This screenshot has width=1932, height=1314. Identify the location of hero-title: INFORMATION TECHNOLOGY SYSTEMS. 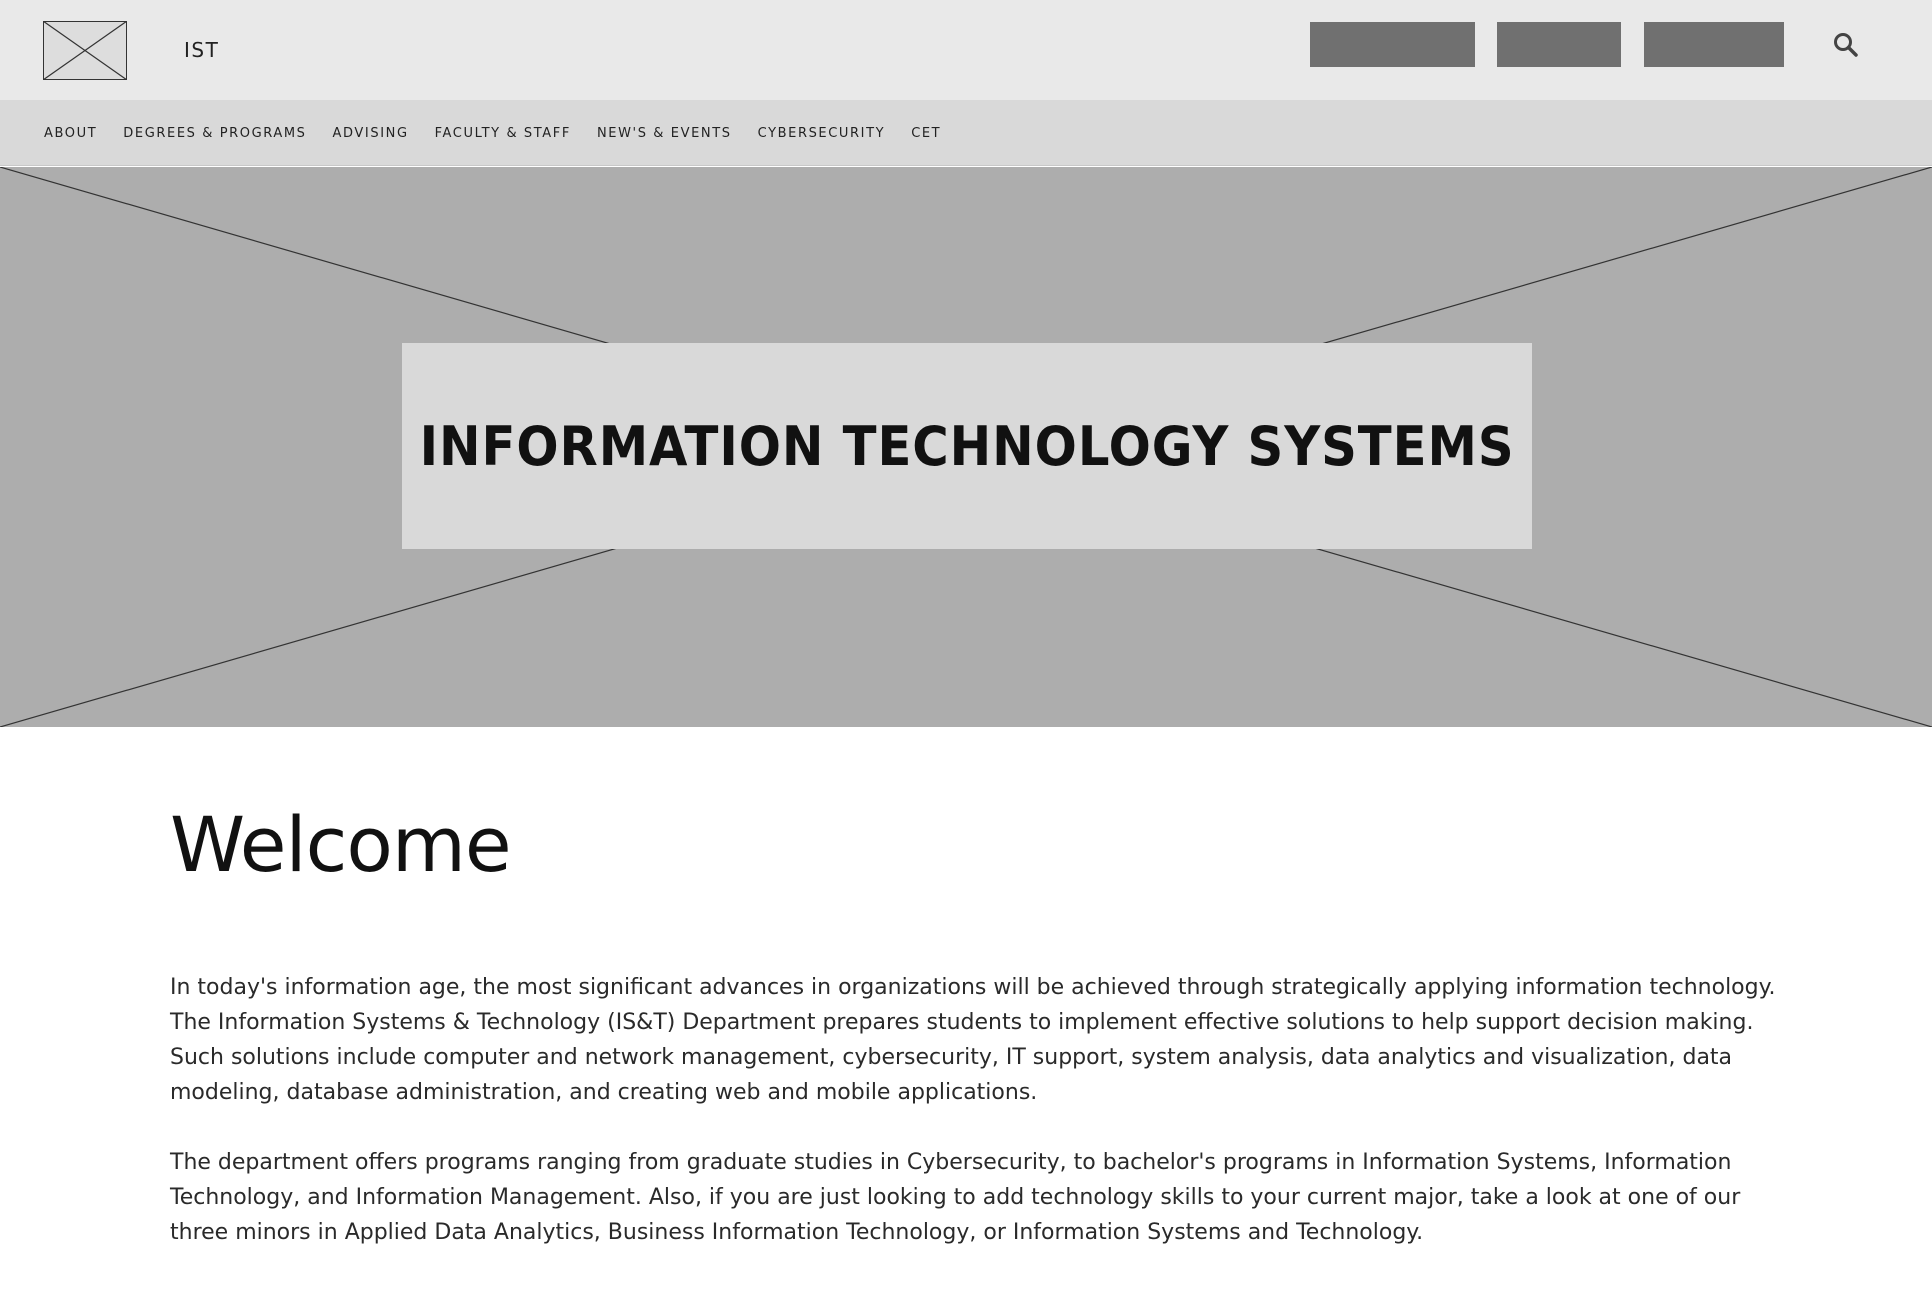
(967, 446).